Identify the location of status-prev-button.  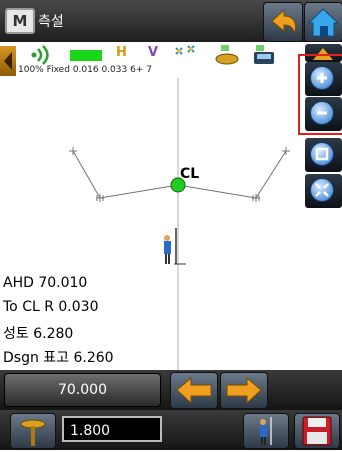
(8, 61).